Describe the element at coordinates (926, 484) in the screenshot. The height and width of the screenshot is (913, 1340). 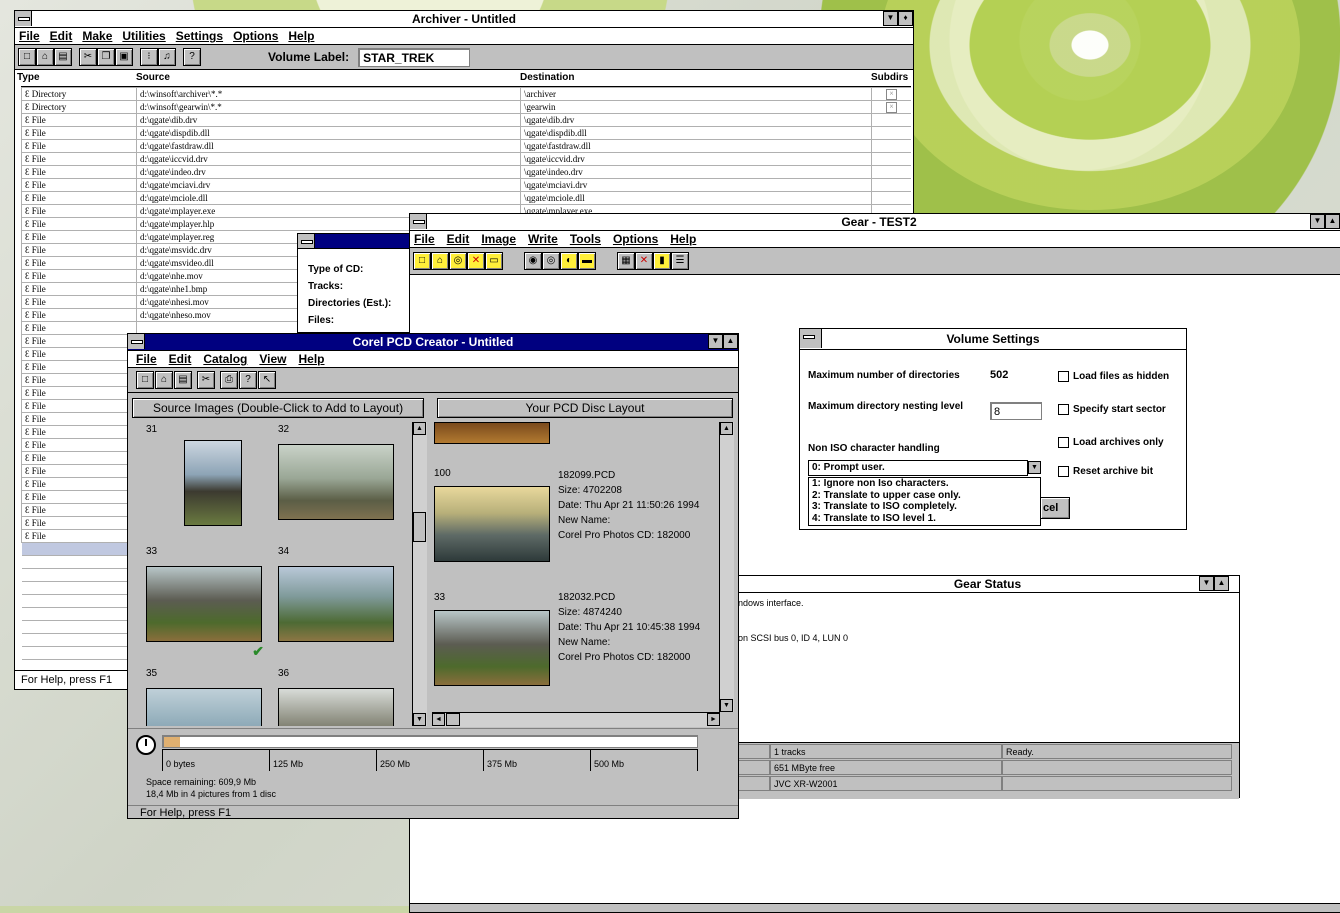
I see `option-ignore: 1: Ignore non Iso characters.` at that location.